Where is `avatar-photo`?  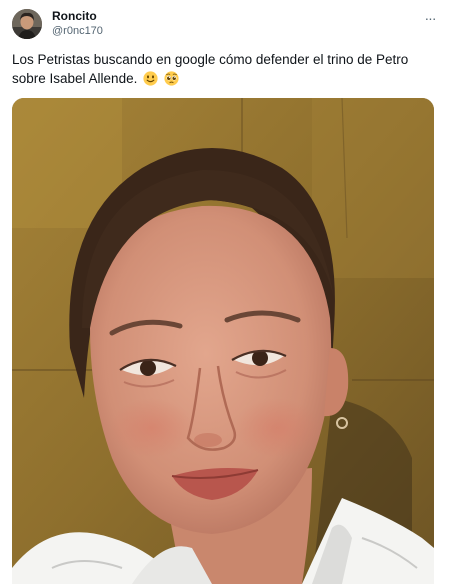 avatar-photo is located at coordinates (27, 24).